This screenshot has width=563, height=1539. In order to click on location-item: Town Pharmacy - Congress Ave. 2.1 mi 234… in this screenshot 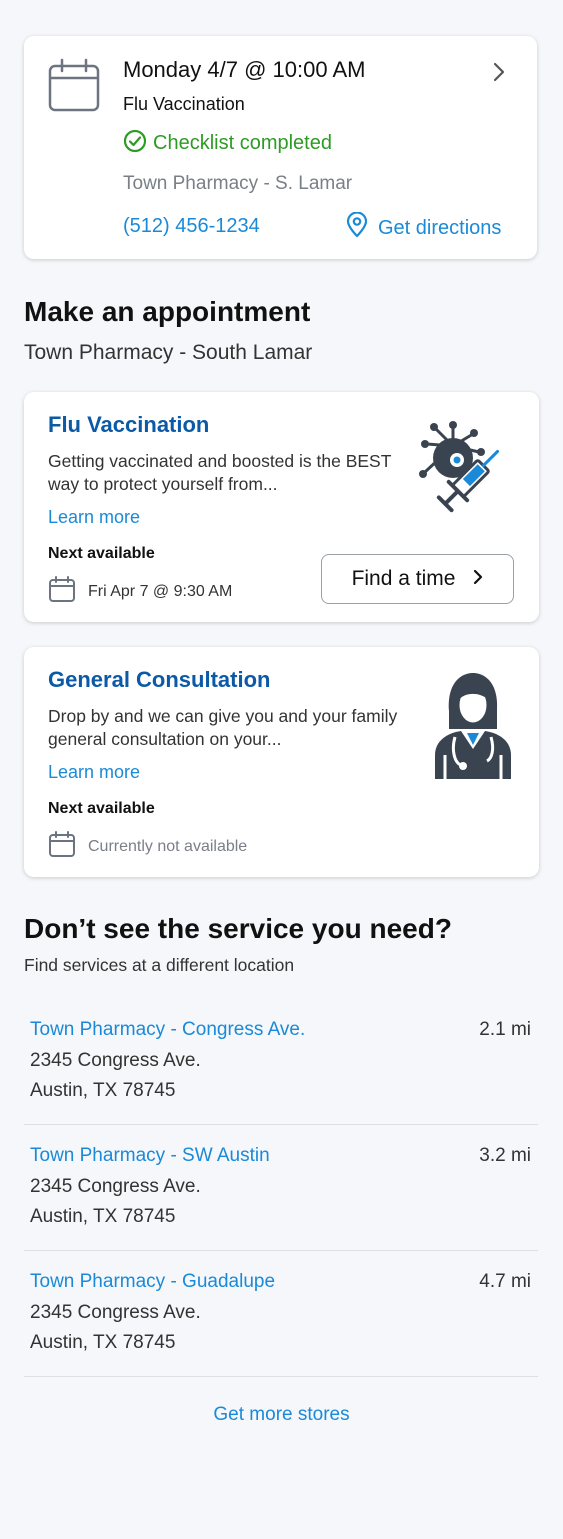, I will do `click(281, 1062)`.